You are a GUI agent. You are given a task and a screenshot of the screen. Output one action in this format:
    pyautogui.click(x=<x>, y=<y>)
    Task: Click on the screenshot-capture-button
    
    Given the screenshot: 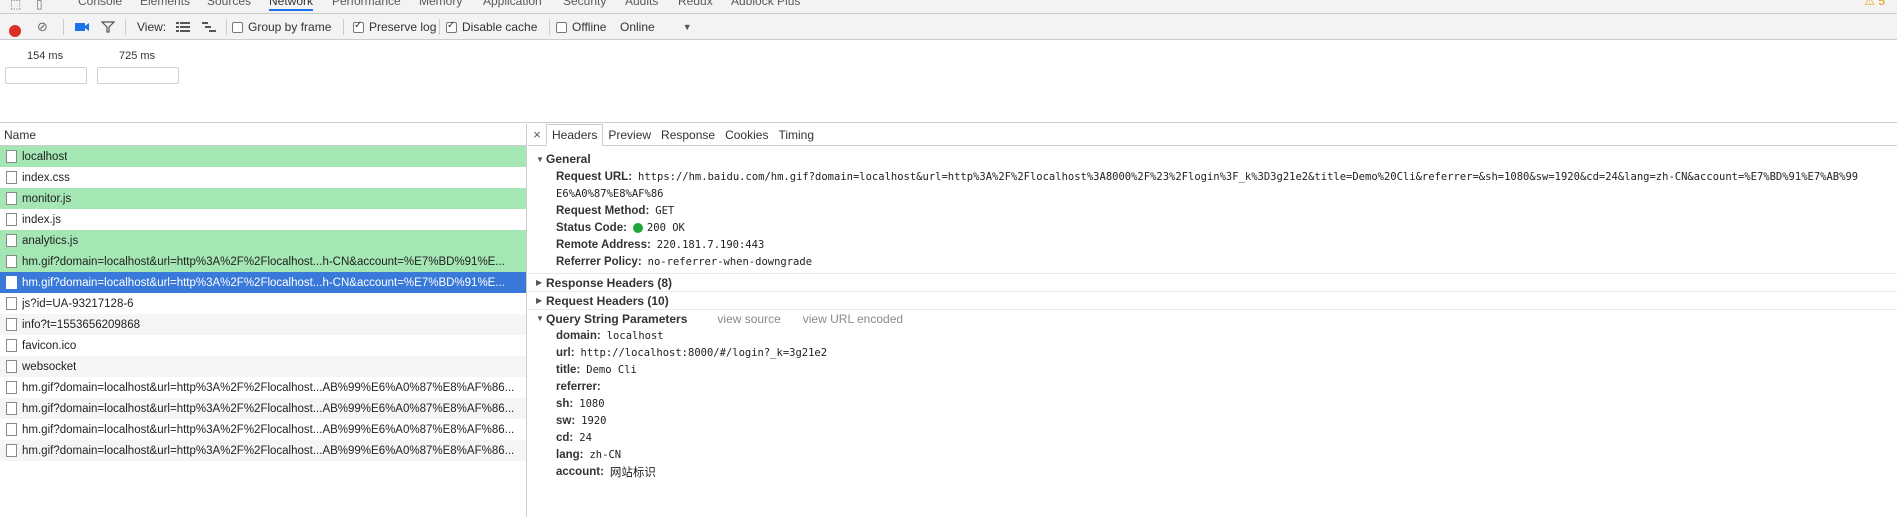 What is the action you would take?
    pyautogui.click(x=82, y=27)
    